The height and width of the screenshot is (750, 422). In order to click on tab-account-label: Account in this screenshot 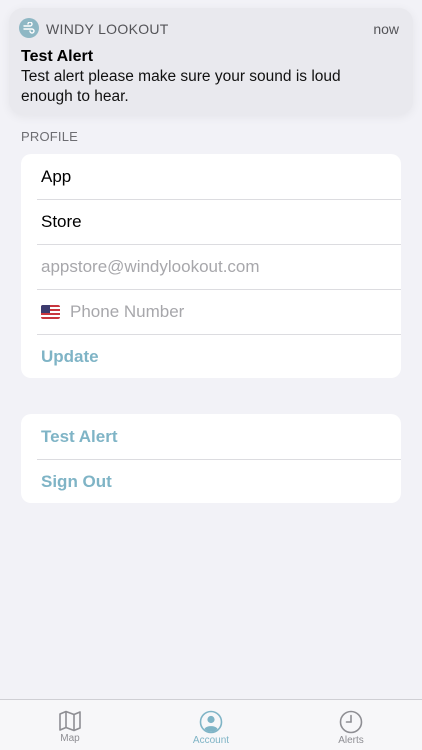, I will do `click(211, 740)`.